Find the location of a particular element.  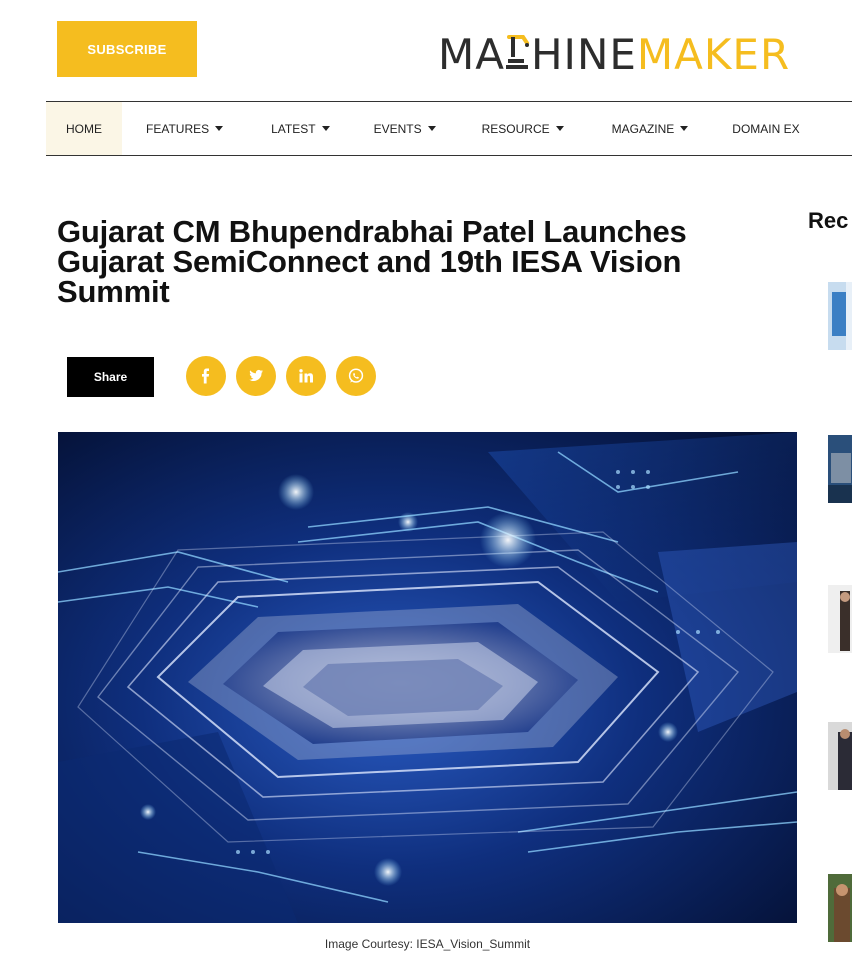

site-logo: MA HINEMAKER is located at coordinates (614, 55).